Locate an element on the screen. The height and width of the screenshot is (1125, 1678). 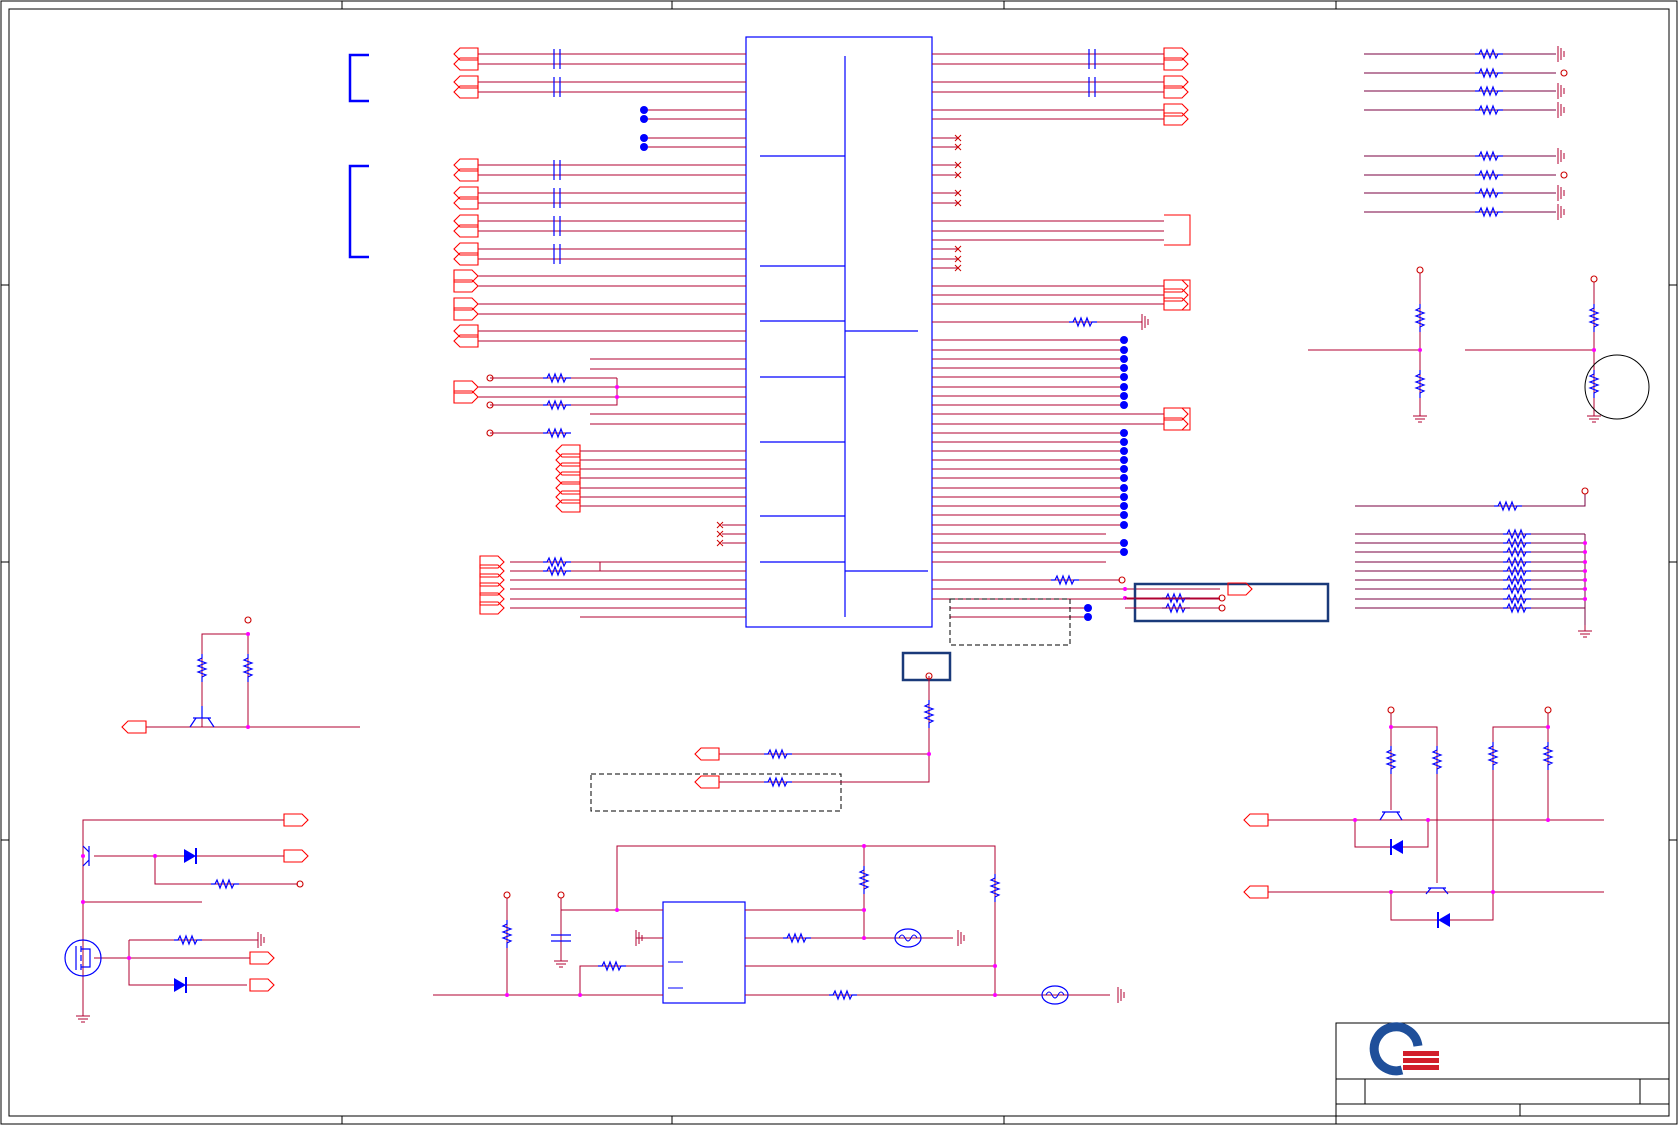
dashed-box-right is located at coordinates (830, 705).